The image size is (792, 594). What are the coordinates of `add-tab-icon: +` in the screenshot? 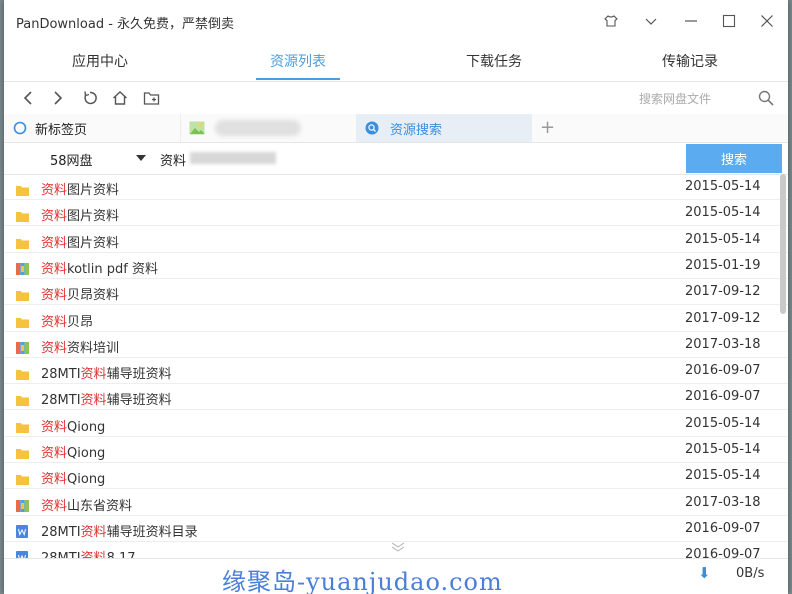 It's located at (547, 127).